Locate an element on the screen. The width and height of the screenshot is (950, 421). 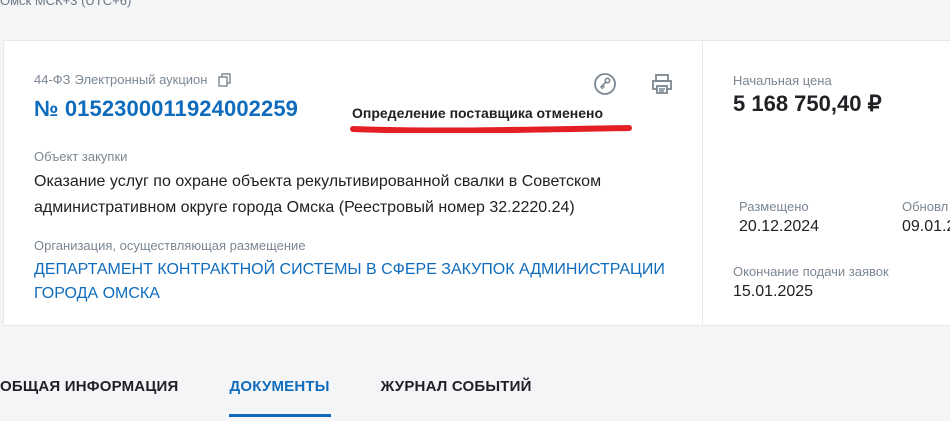
status-highlight-mark is located at coordinates (491, 129).